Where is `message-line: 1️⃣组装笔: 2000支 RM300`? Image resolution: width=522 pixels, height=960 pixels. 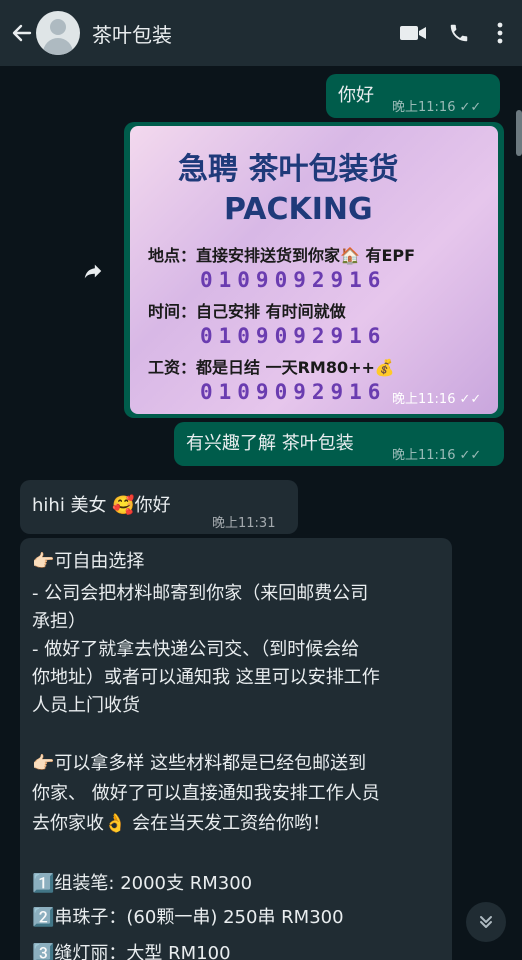 message-line: 1️⃣组装笔: 2000支 RM300 is located at coordinates (142, 883).